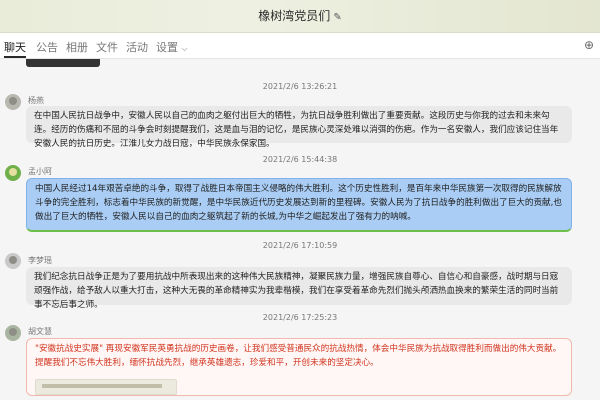 The image size is (600, 400). What do you see at coordinates (294, 16) in the screenshot?
I see `group-name: 橡树湾党员们` at bounding box center [294, 16].